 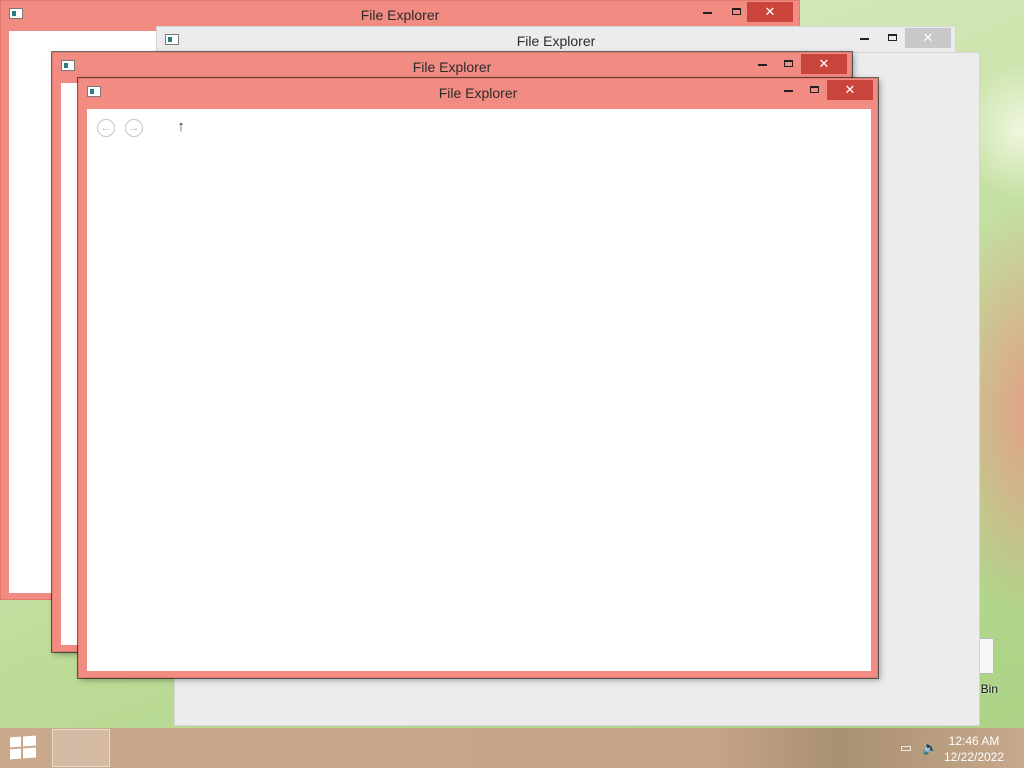 I want to click on up-arrow-icon: ↑, so click(x=181, y=126).